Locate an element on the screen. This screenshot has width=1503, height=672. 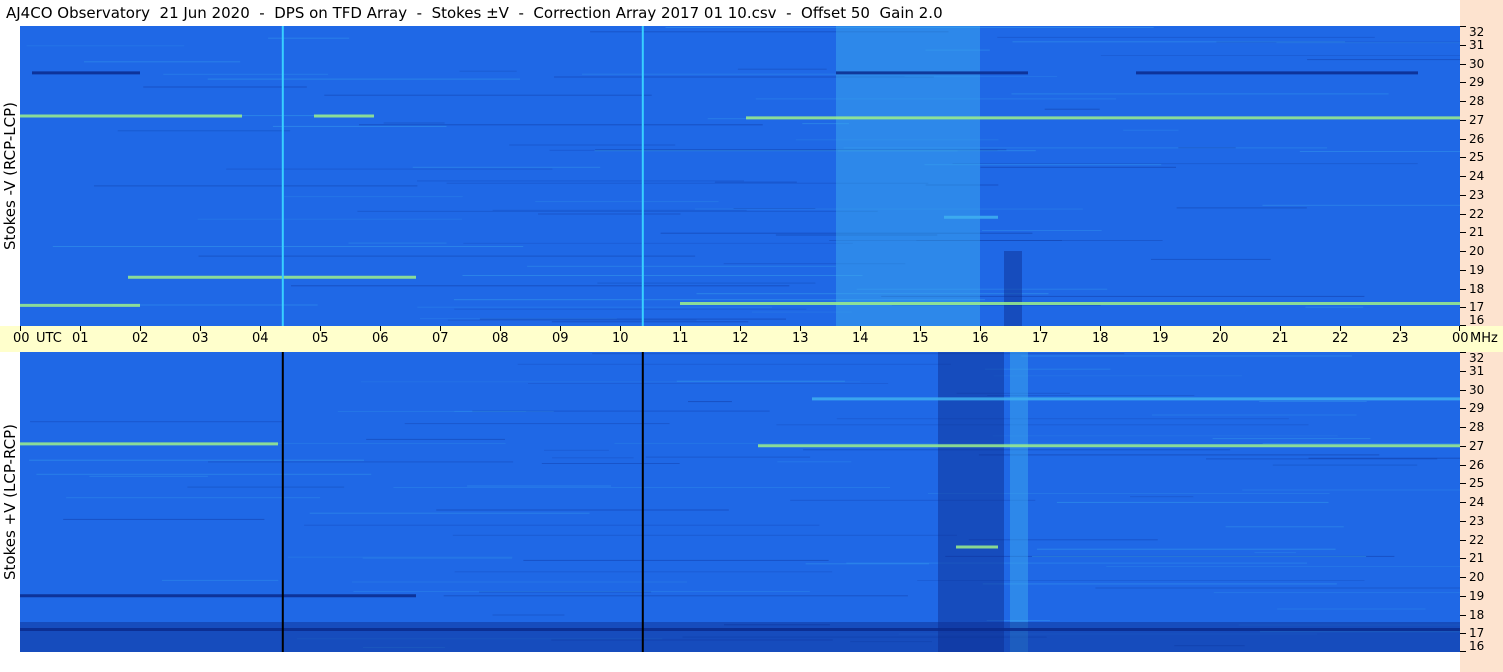
time-tick-label: 19 is located at coordinates (1160, 338).